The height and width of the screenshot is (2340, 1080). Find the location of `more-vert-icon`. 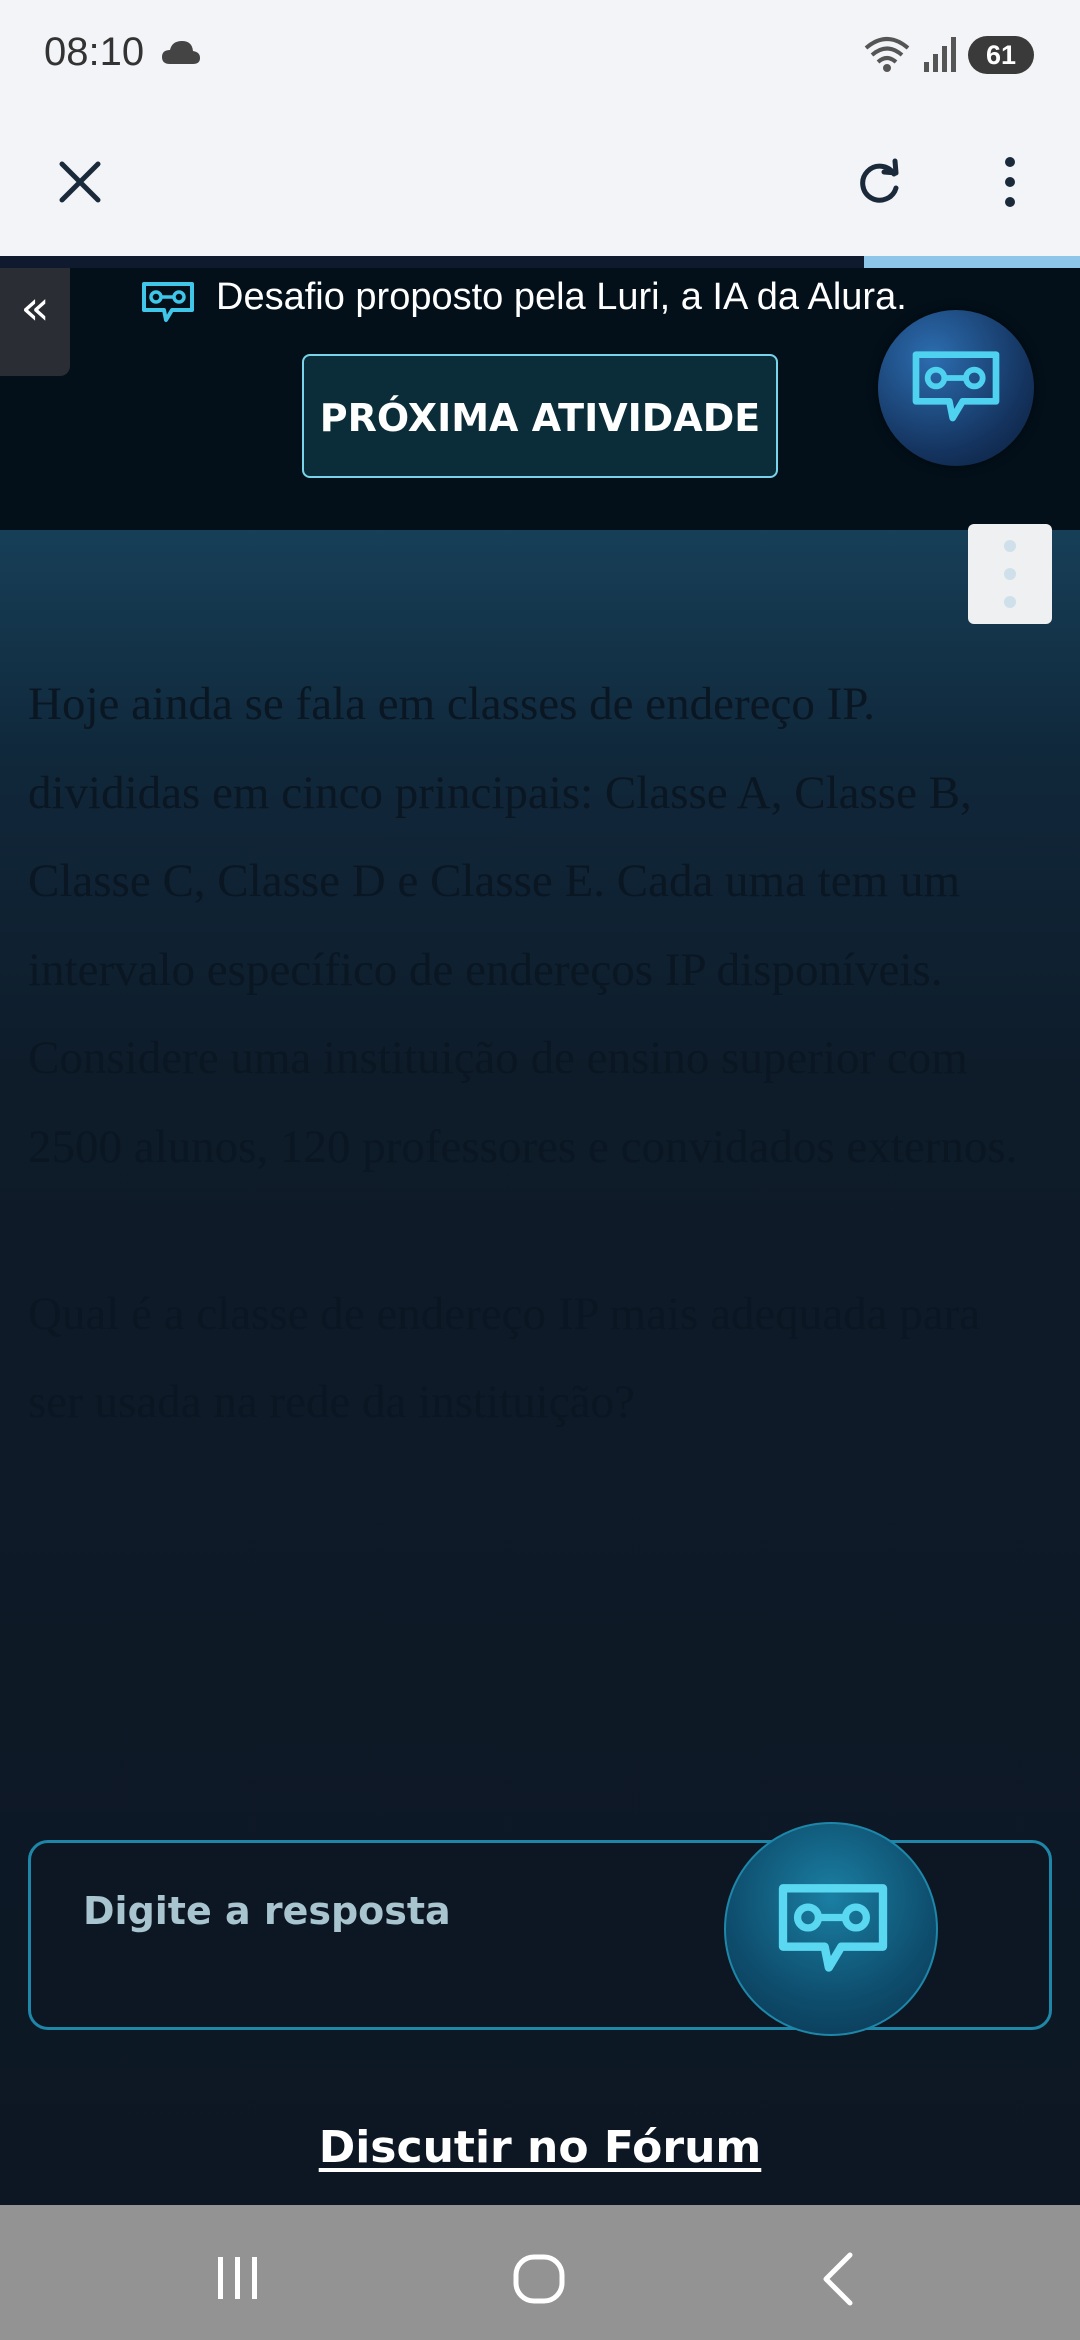

more-vert-icon is located at coordinates (1010, 182).